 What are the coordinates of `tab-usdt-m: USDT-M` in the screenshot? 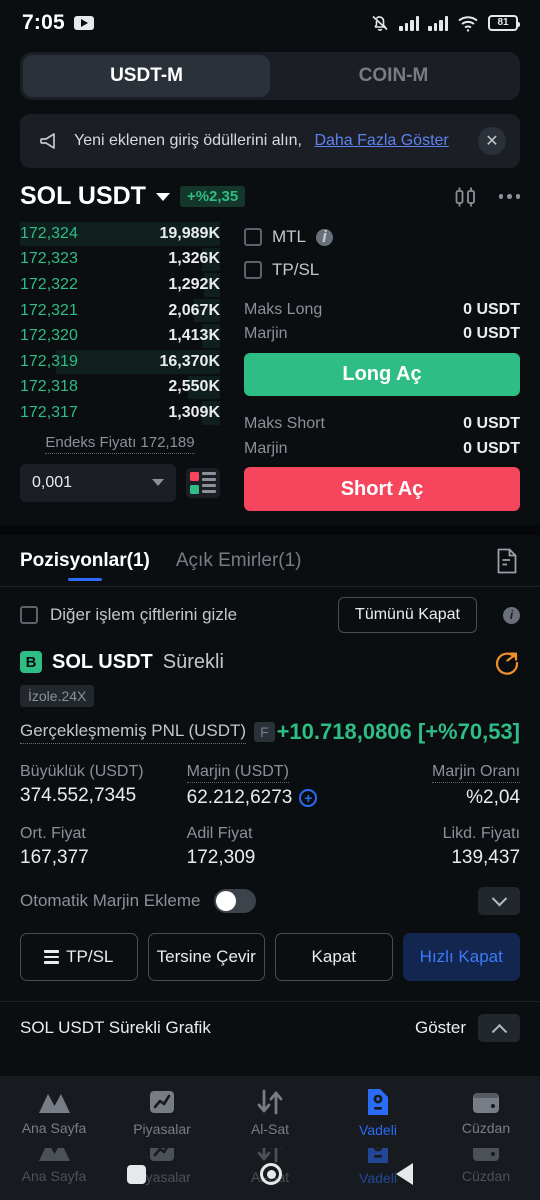 It's located at (146, 76).